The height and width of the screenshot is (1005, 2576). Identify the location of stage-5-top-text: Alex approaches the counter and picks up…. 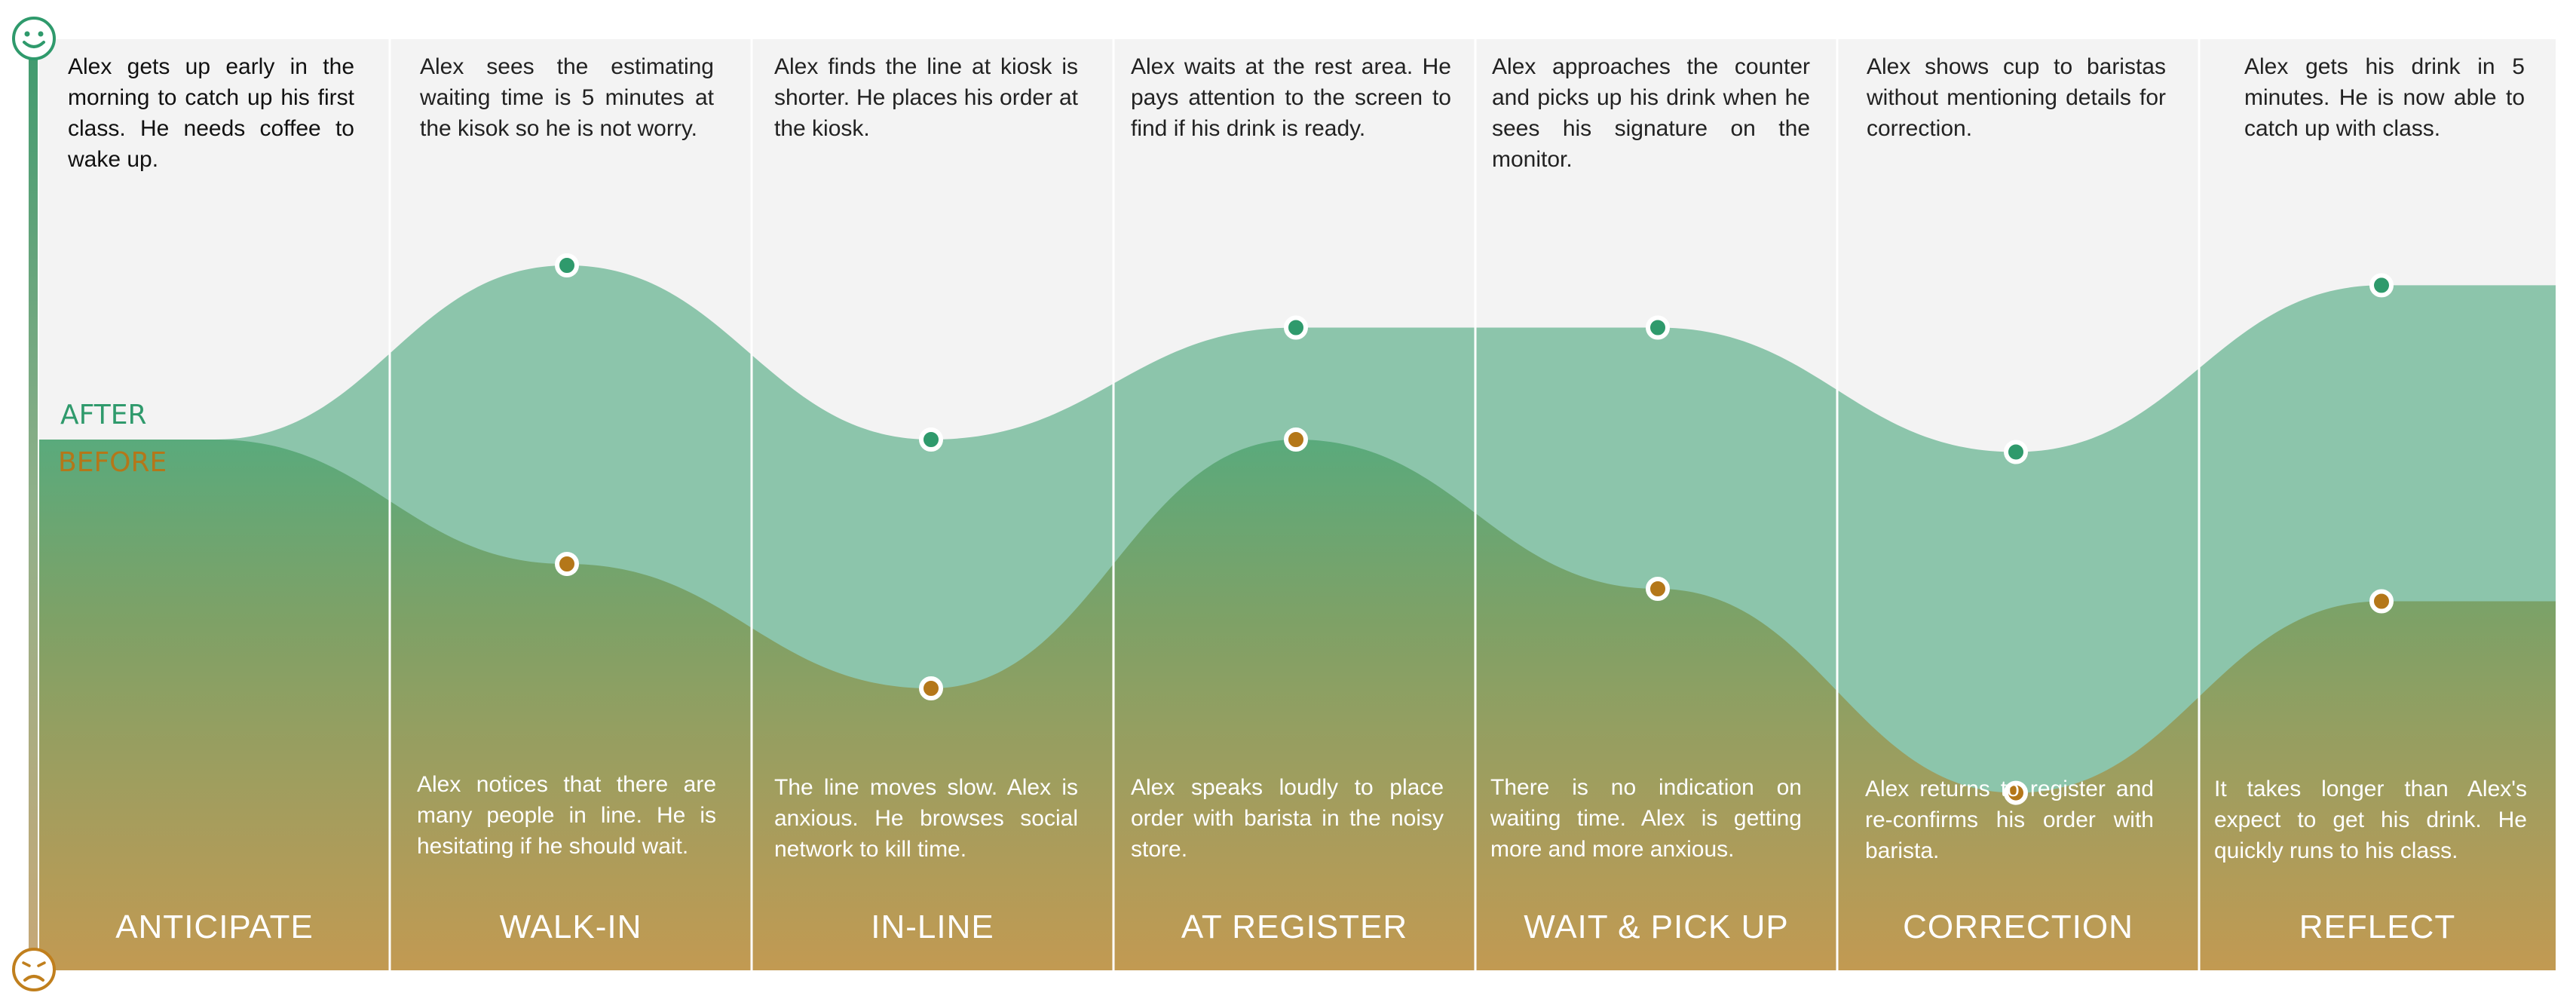
(1651, 113).